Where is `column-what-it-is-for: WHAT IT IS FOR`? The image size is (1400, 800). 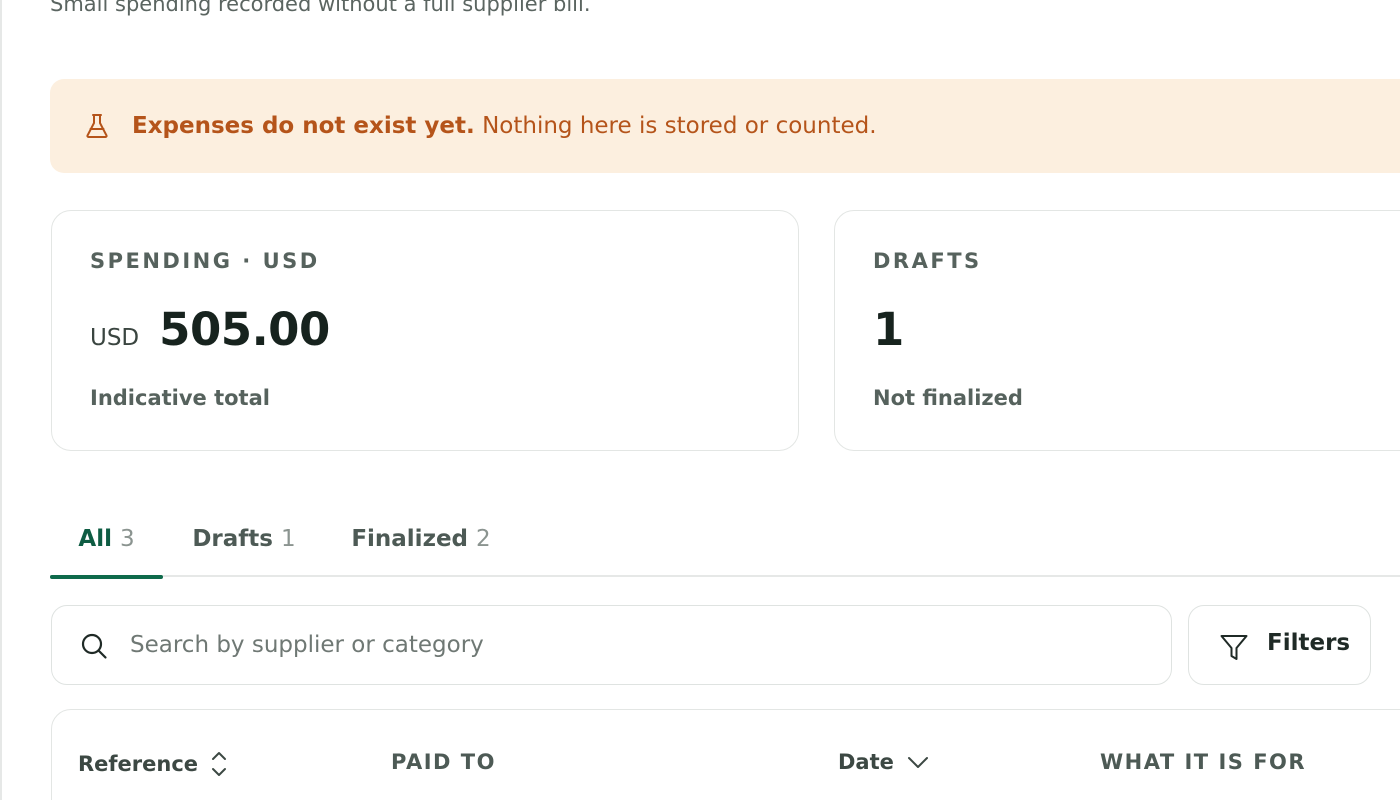 column-what-it-is-for: WHAT IT IS FOR is located at coordinates (1203, 762).